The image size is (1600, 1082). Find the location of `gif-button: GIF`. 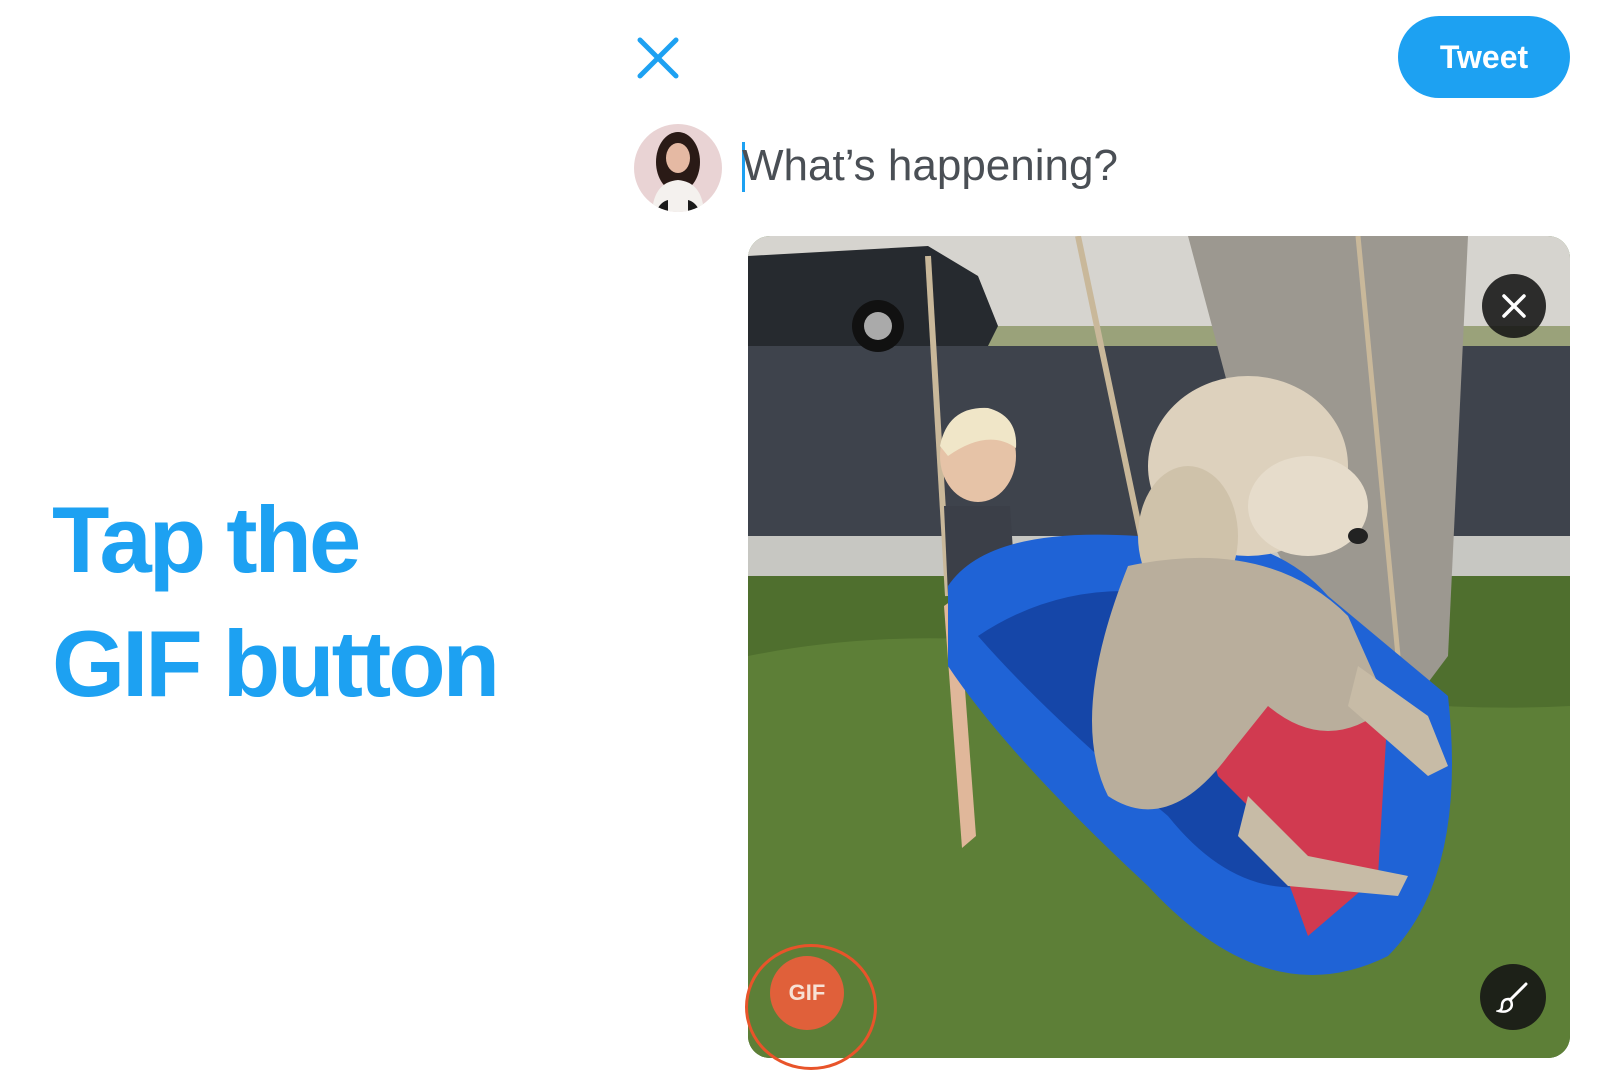

gif-button: GIF is located at coordinates (807, 993).